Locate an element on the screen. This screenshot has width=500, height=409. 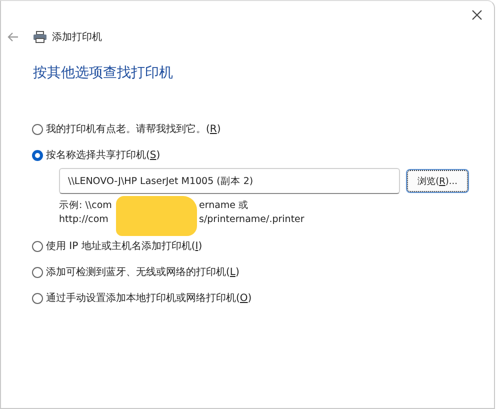
example-text: ername 或 is located at coordinates (224, 206).